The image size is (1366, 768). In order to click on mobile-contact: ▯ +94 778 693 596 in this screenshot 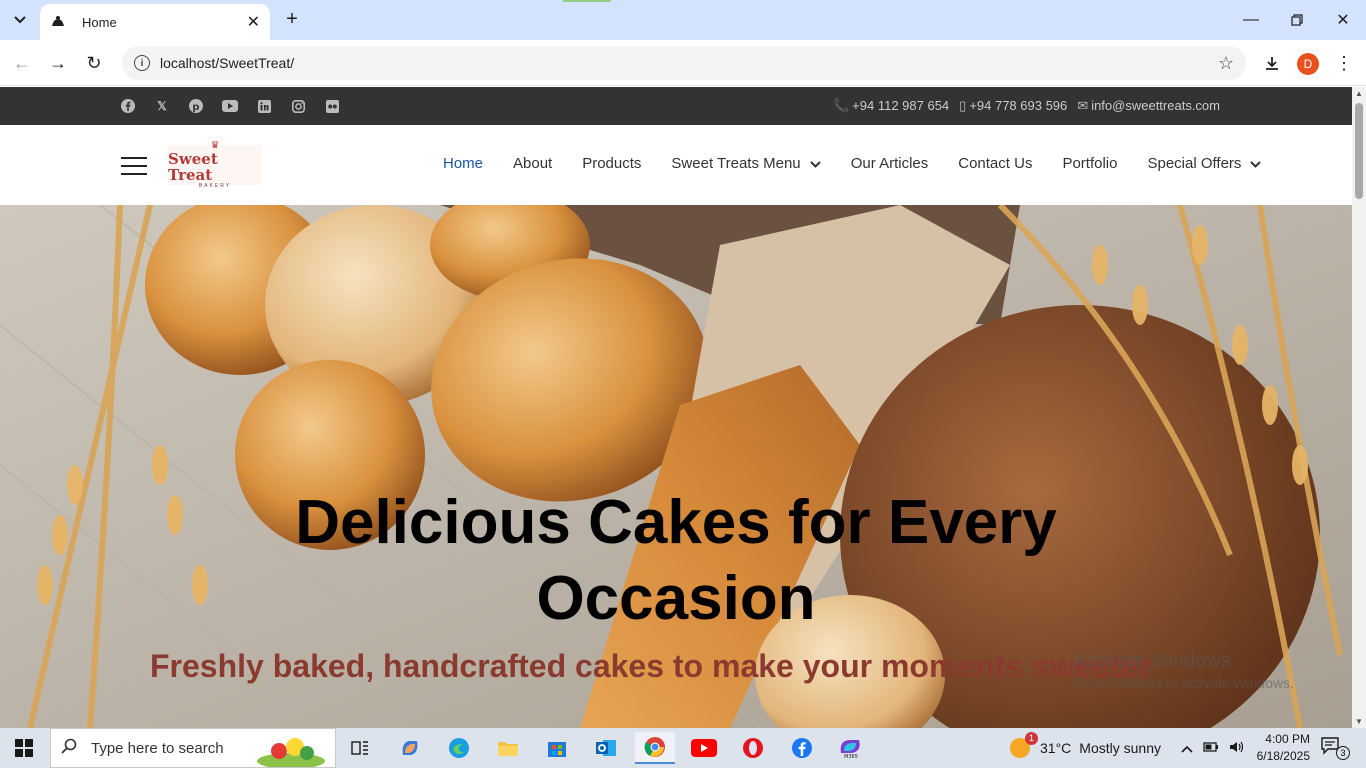, I will do `click(1013, 106)`.